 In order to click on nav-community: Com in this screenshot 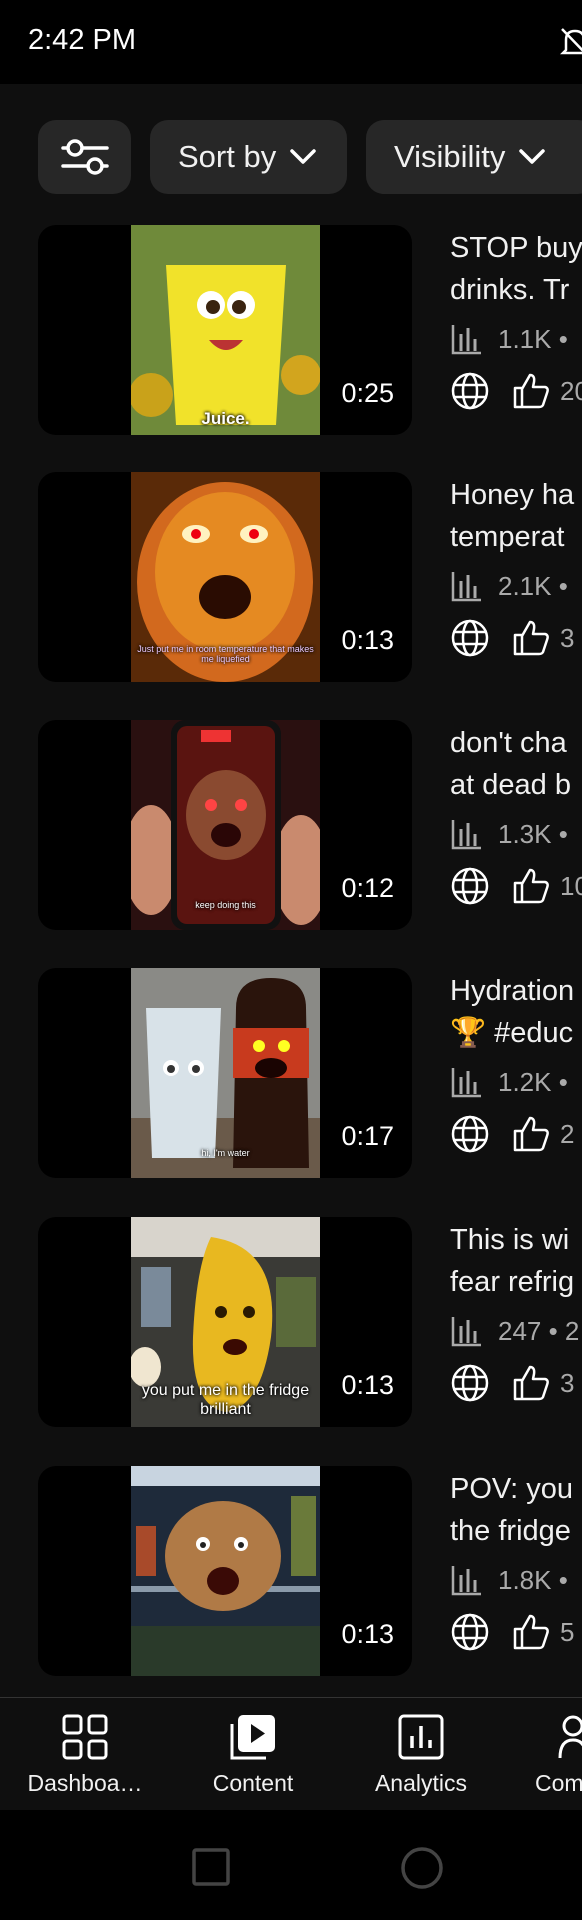, I will do `click(551, 1754)`.